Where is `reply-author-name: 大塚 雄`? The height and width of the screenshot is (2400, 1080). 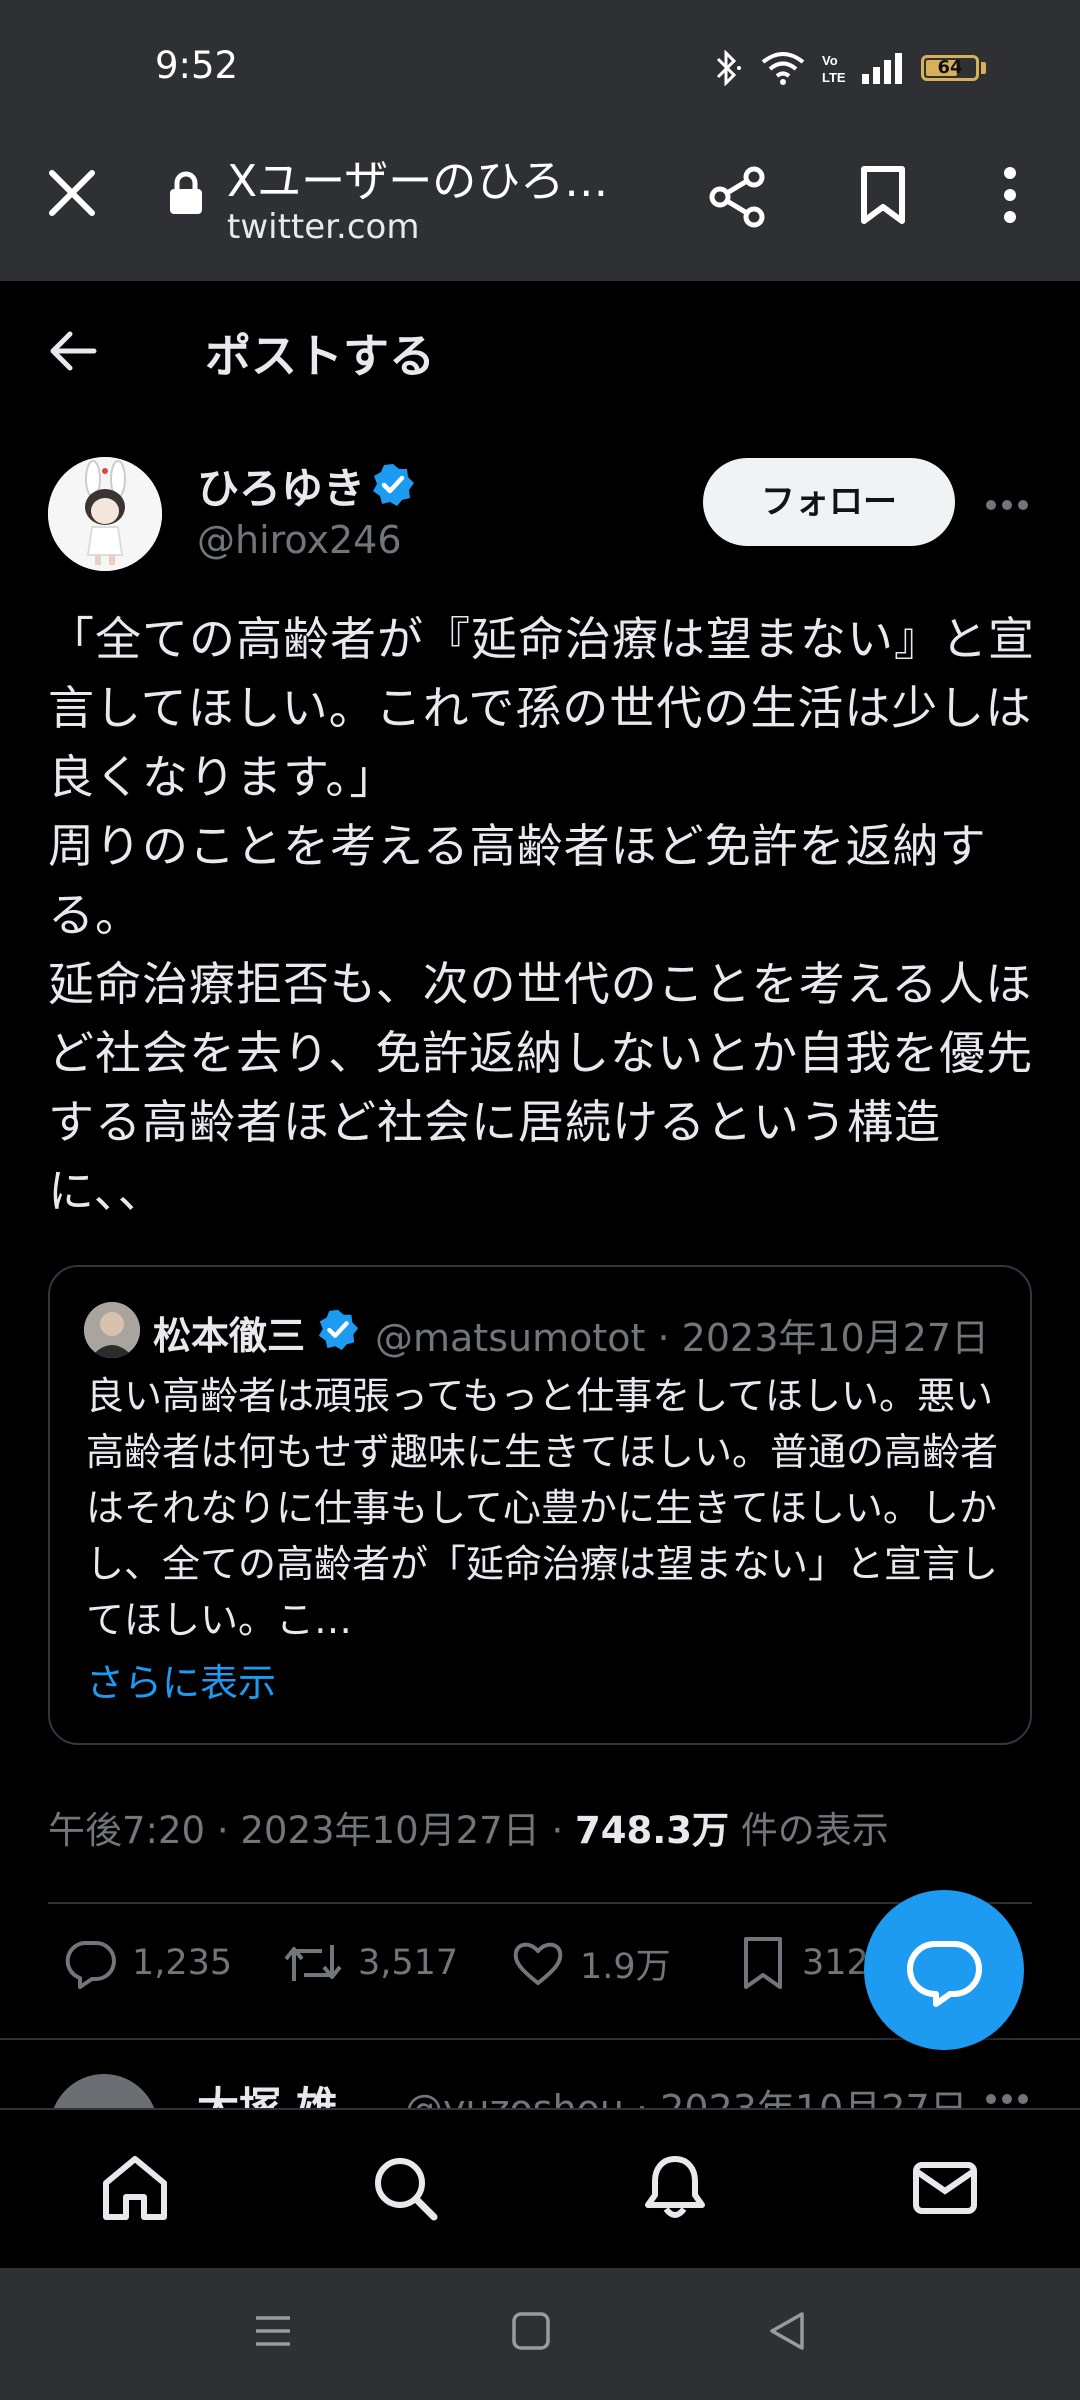 reply-author-name: 大塚 雄 is located at coordinates (267, 2096).